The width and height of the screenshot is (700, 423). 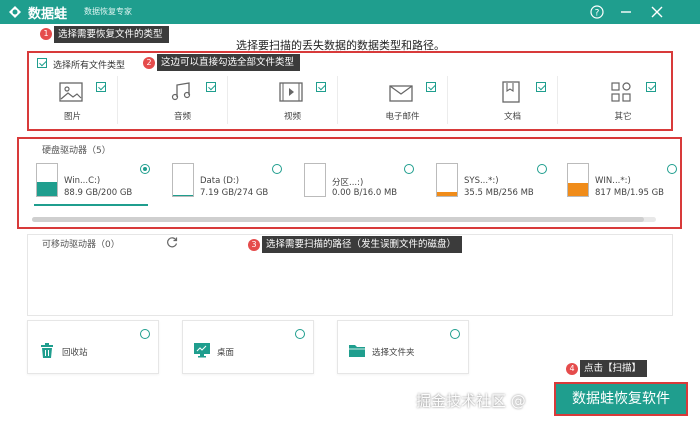 What do you see at coordinates (89, 66) in the screenshot?
I see `select-all-label: 选择所有文件类型` at bounding box center [89, 66].